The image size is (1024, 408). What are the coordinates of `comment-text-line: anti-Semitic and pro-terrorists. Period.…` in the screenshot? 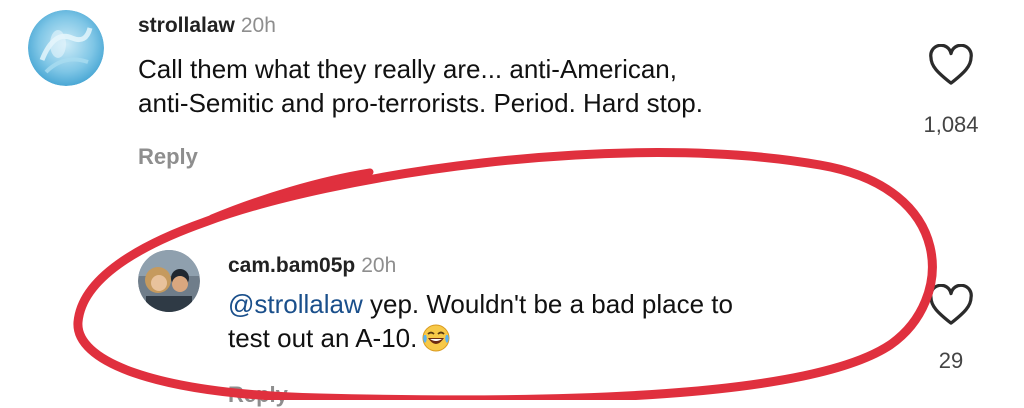 It's located at (420, 103).